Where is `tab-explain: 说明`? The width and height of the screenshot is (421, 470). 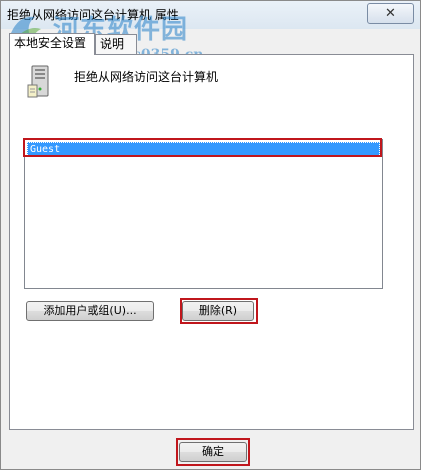 tab-explain: 说明 is located at coordinates (116, 44).